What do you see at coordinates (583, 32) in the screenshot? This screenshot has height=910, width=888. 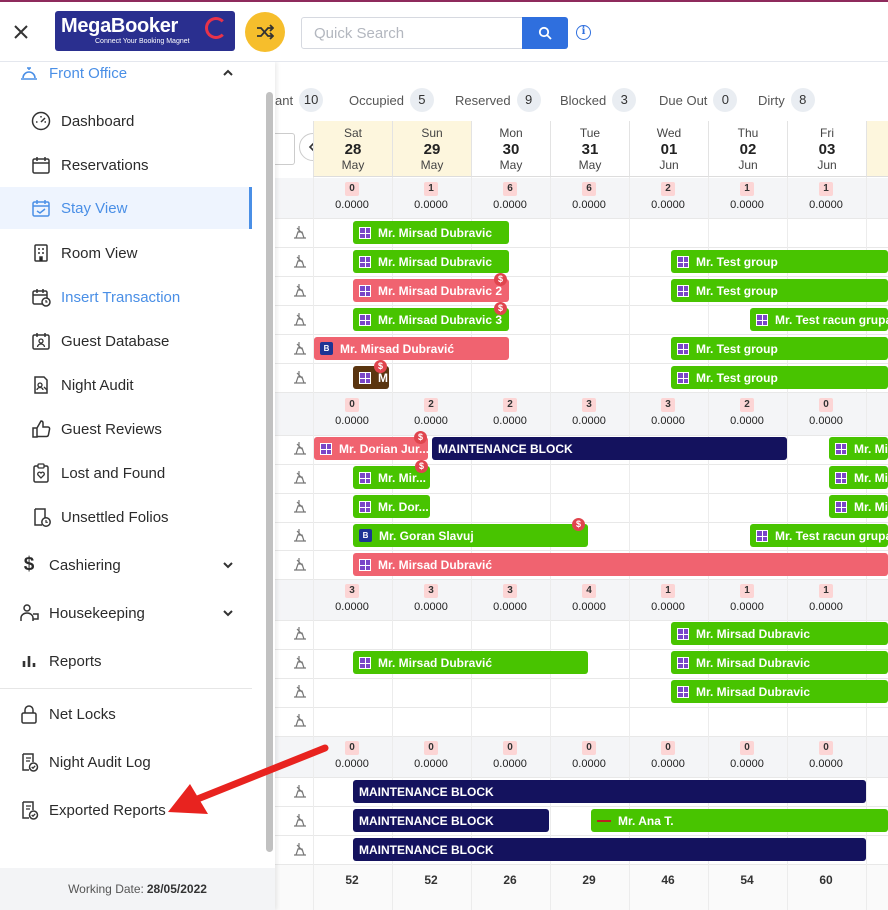 I see `info-icon: i` at bounding box center [583, 32].